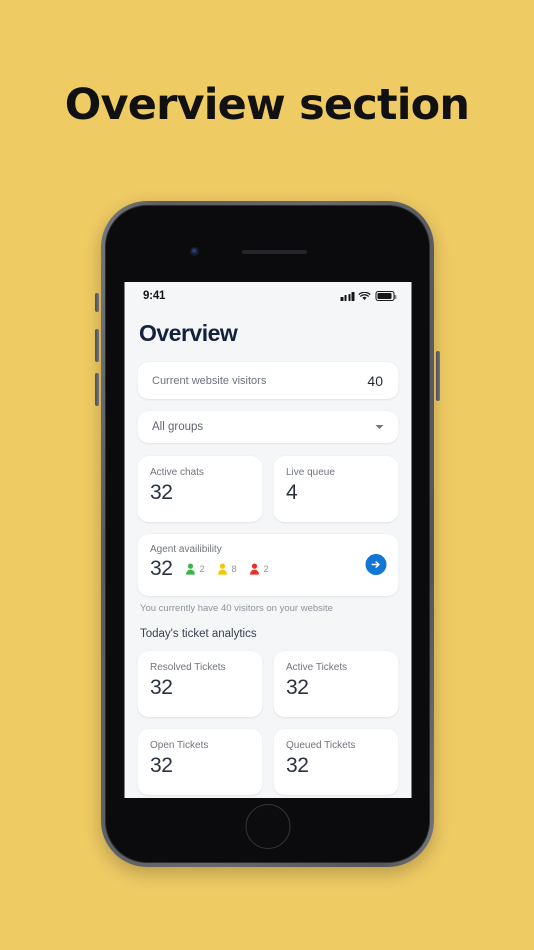  What do you see at coordinates (317, 667) in the screenshot?
I see `active-tickets-label: Active Tickets` at bounding box center [317, 667].